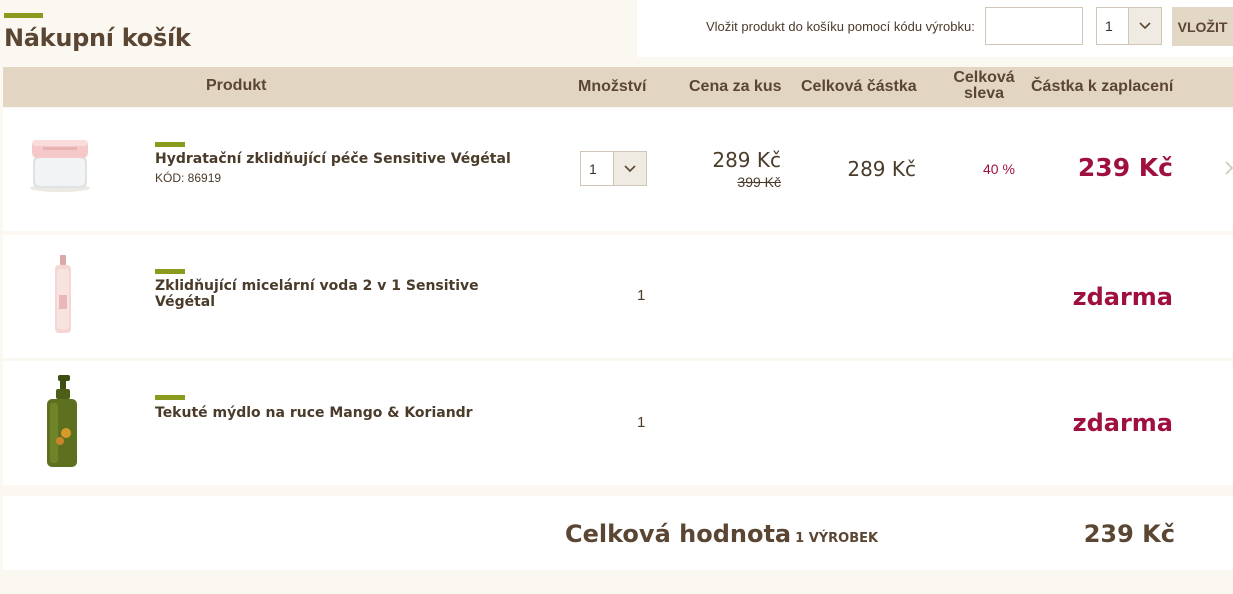 The width and height of the screenshot is (1233, 594). I want to click on page-title: Nákupní košík, so click(97, 38).